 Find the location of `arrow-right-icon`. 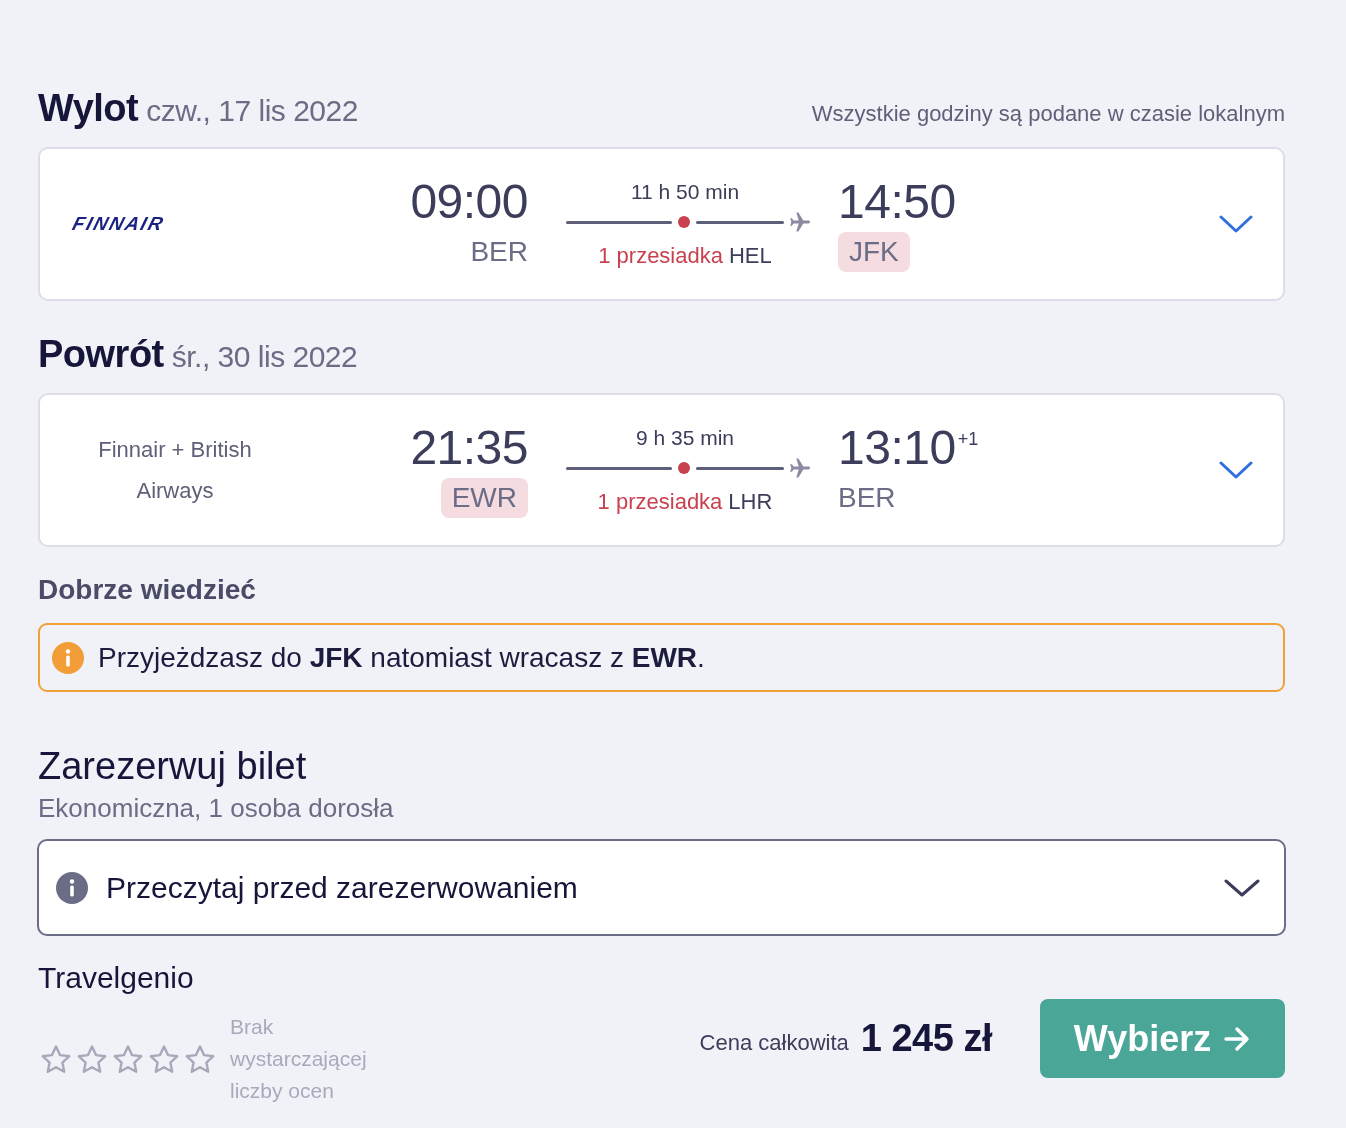

arrow-right-icon is located at coordinates (1237, 1038).